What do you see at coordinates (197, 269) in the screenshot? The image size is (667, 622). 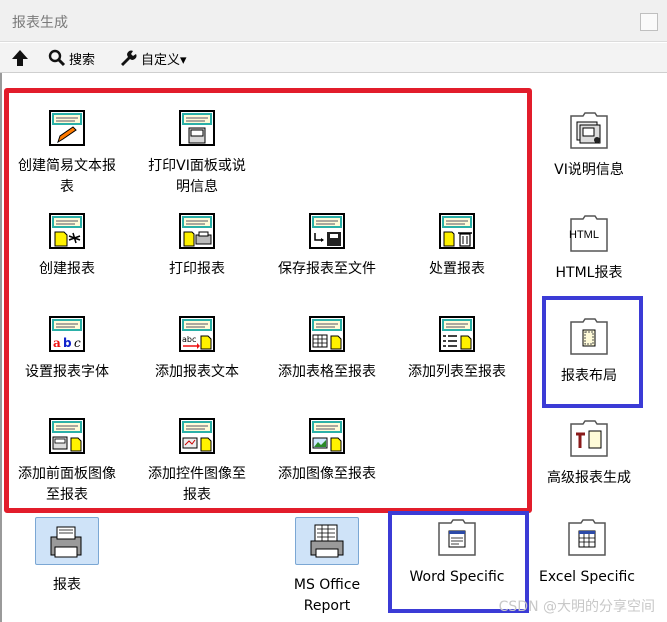 I see `palette-item-label: 打印报表` at bounding box center [197, 269].